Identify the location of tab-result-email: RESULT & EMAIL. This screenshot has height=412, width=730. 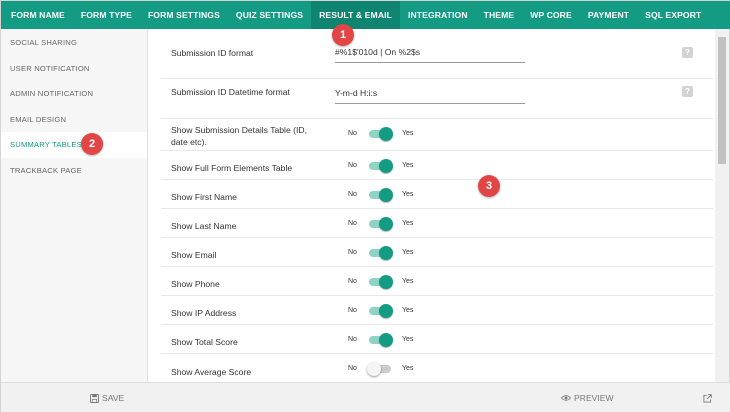
(355, 15).